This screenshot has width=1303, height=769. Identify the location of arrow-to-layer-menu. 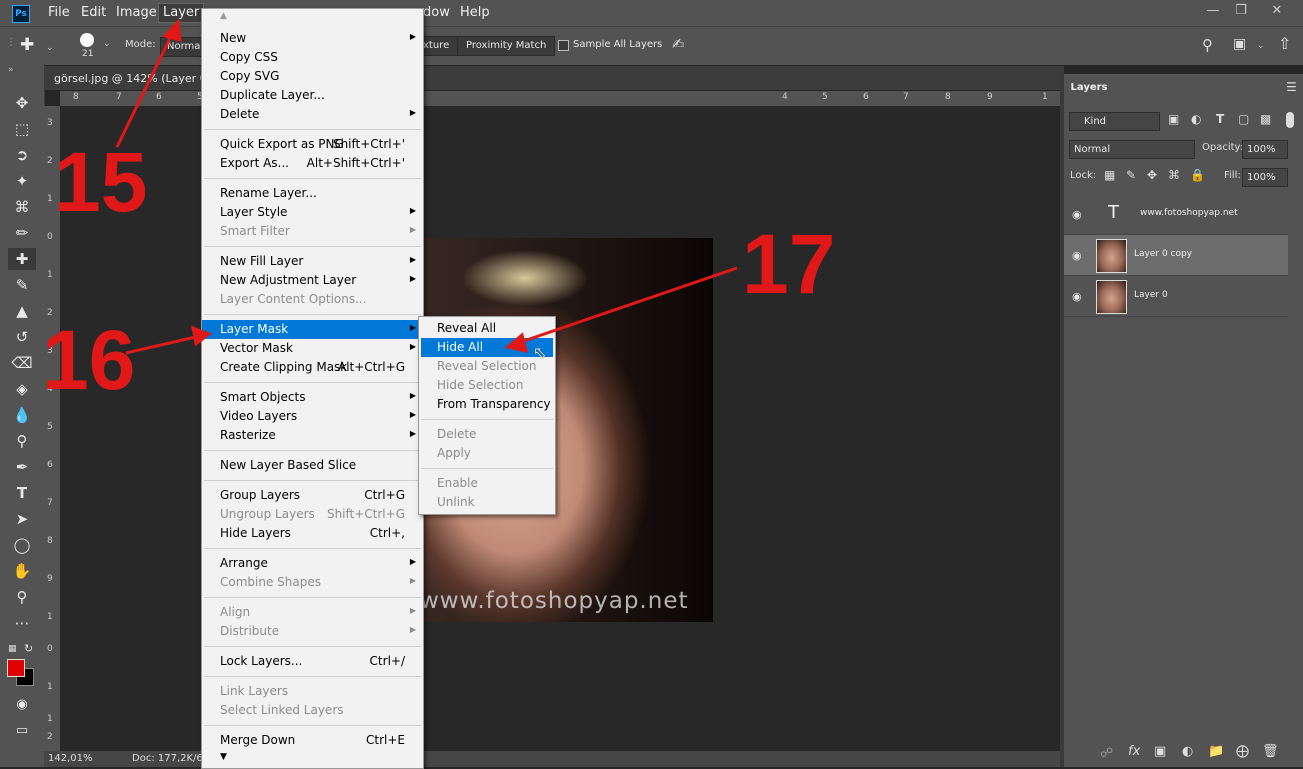
(145, 88).